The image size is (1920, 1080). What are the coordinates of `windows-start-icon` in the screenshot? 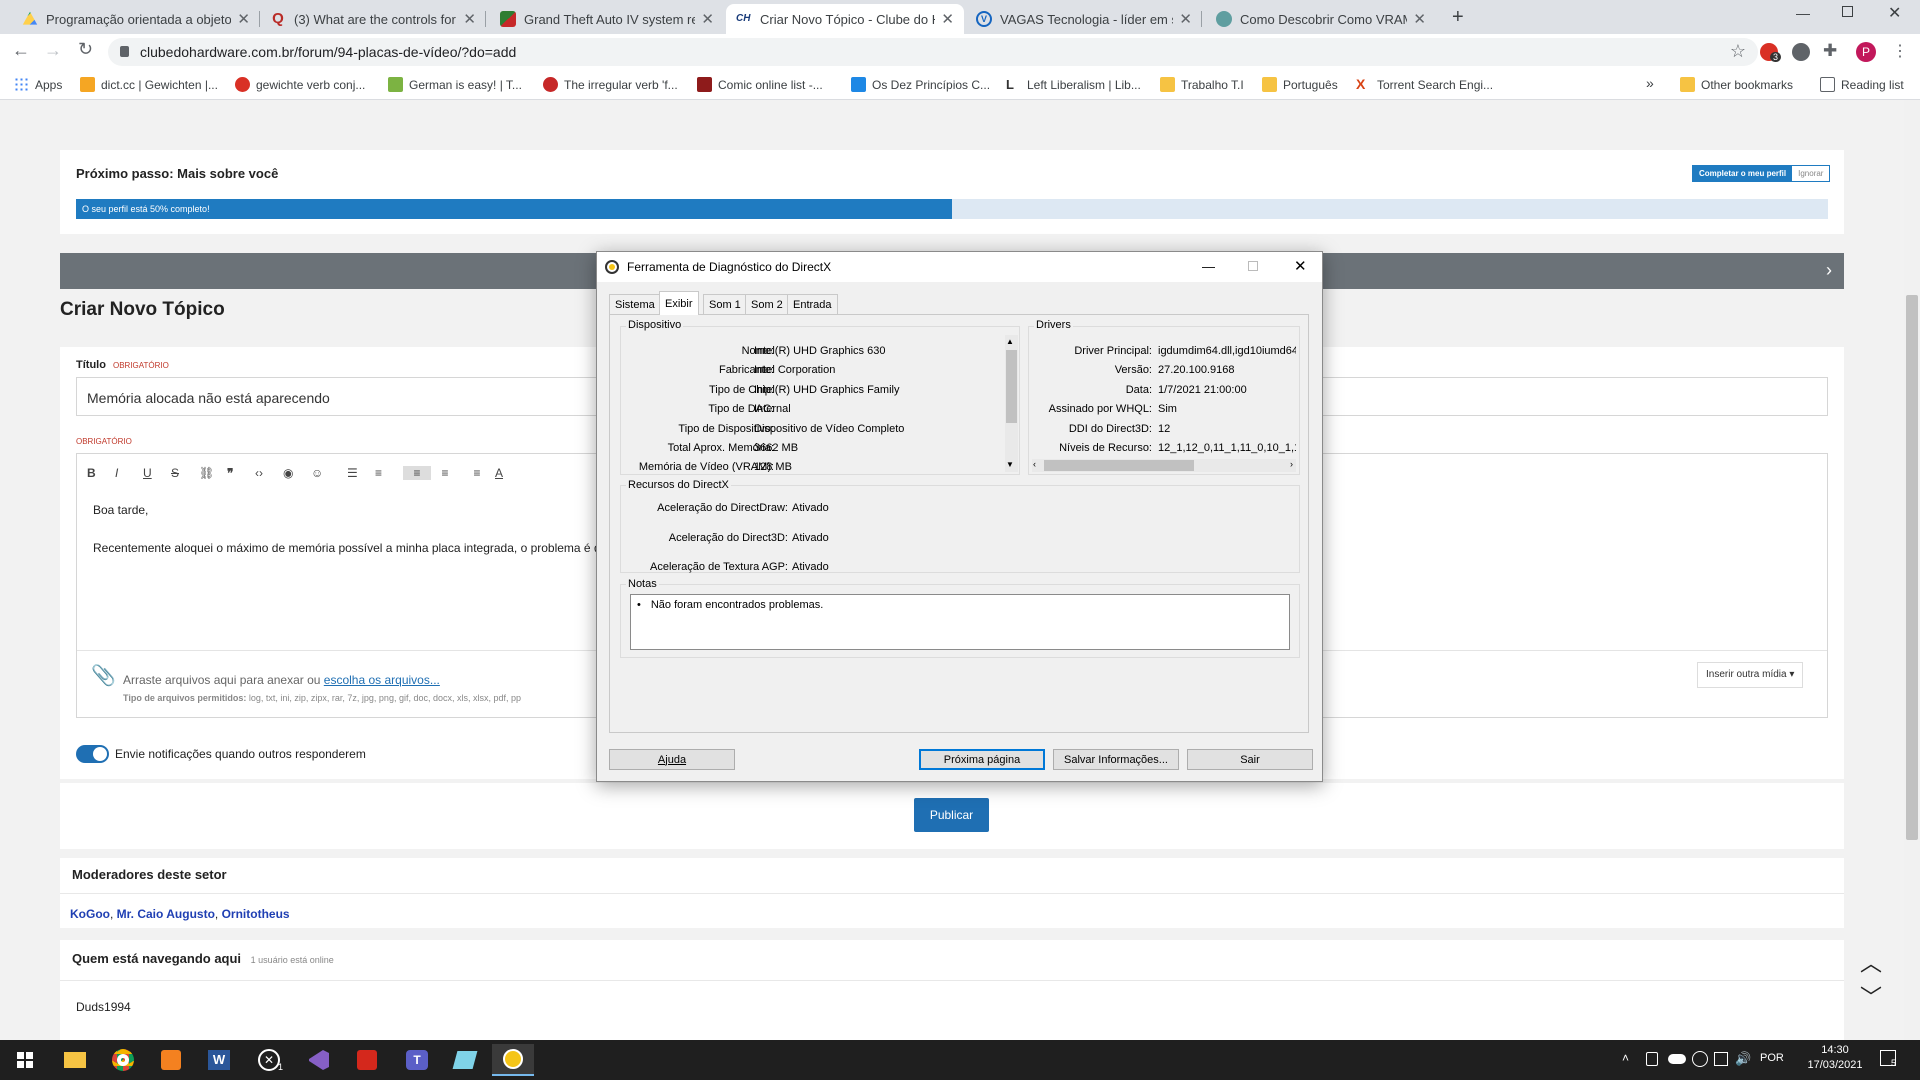 It's located at (25, 1060).